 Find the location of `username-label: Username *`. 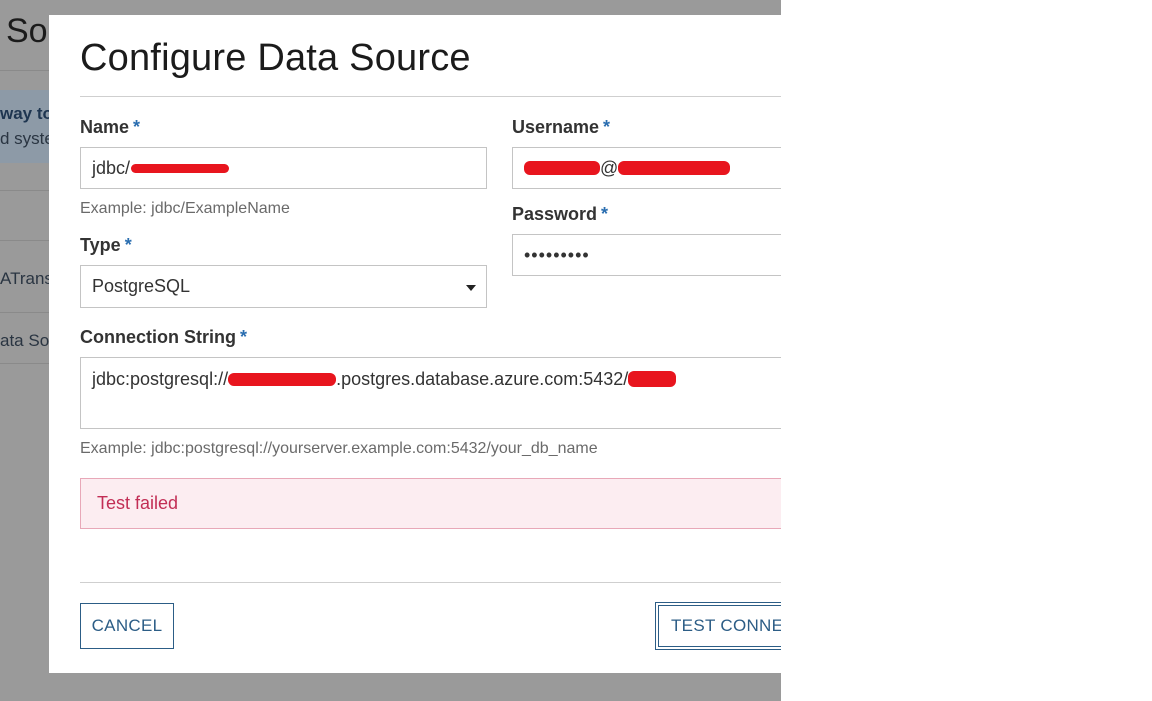

username-label: Username * is located at coordinates (561, 127).